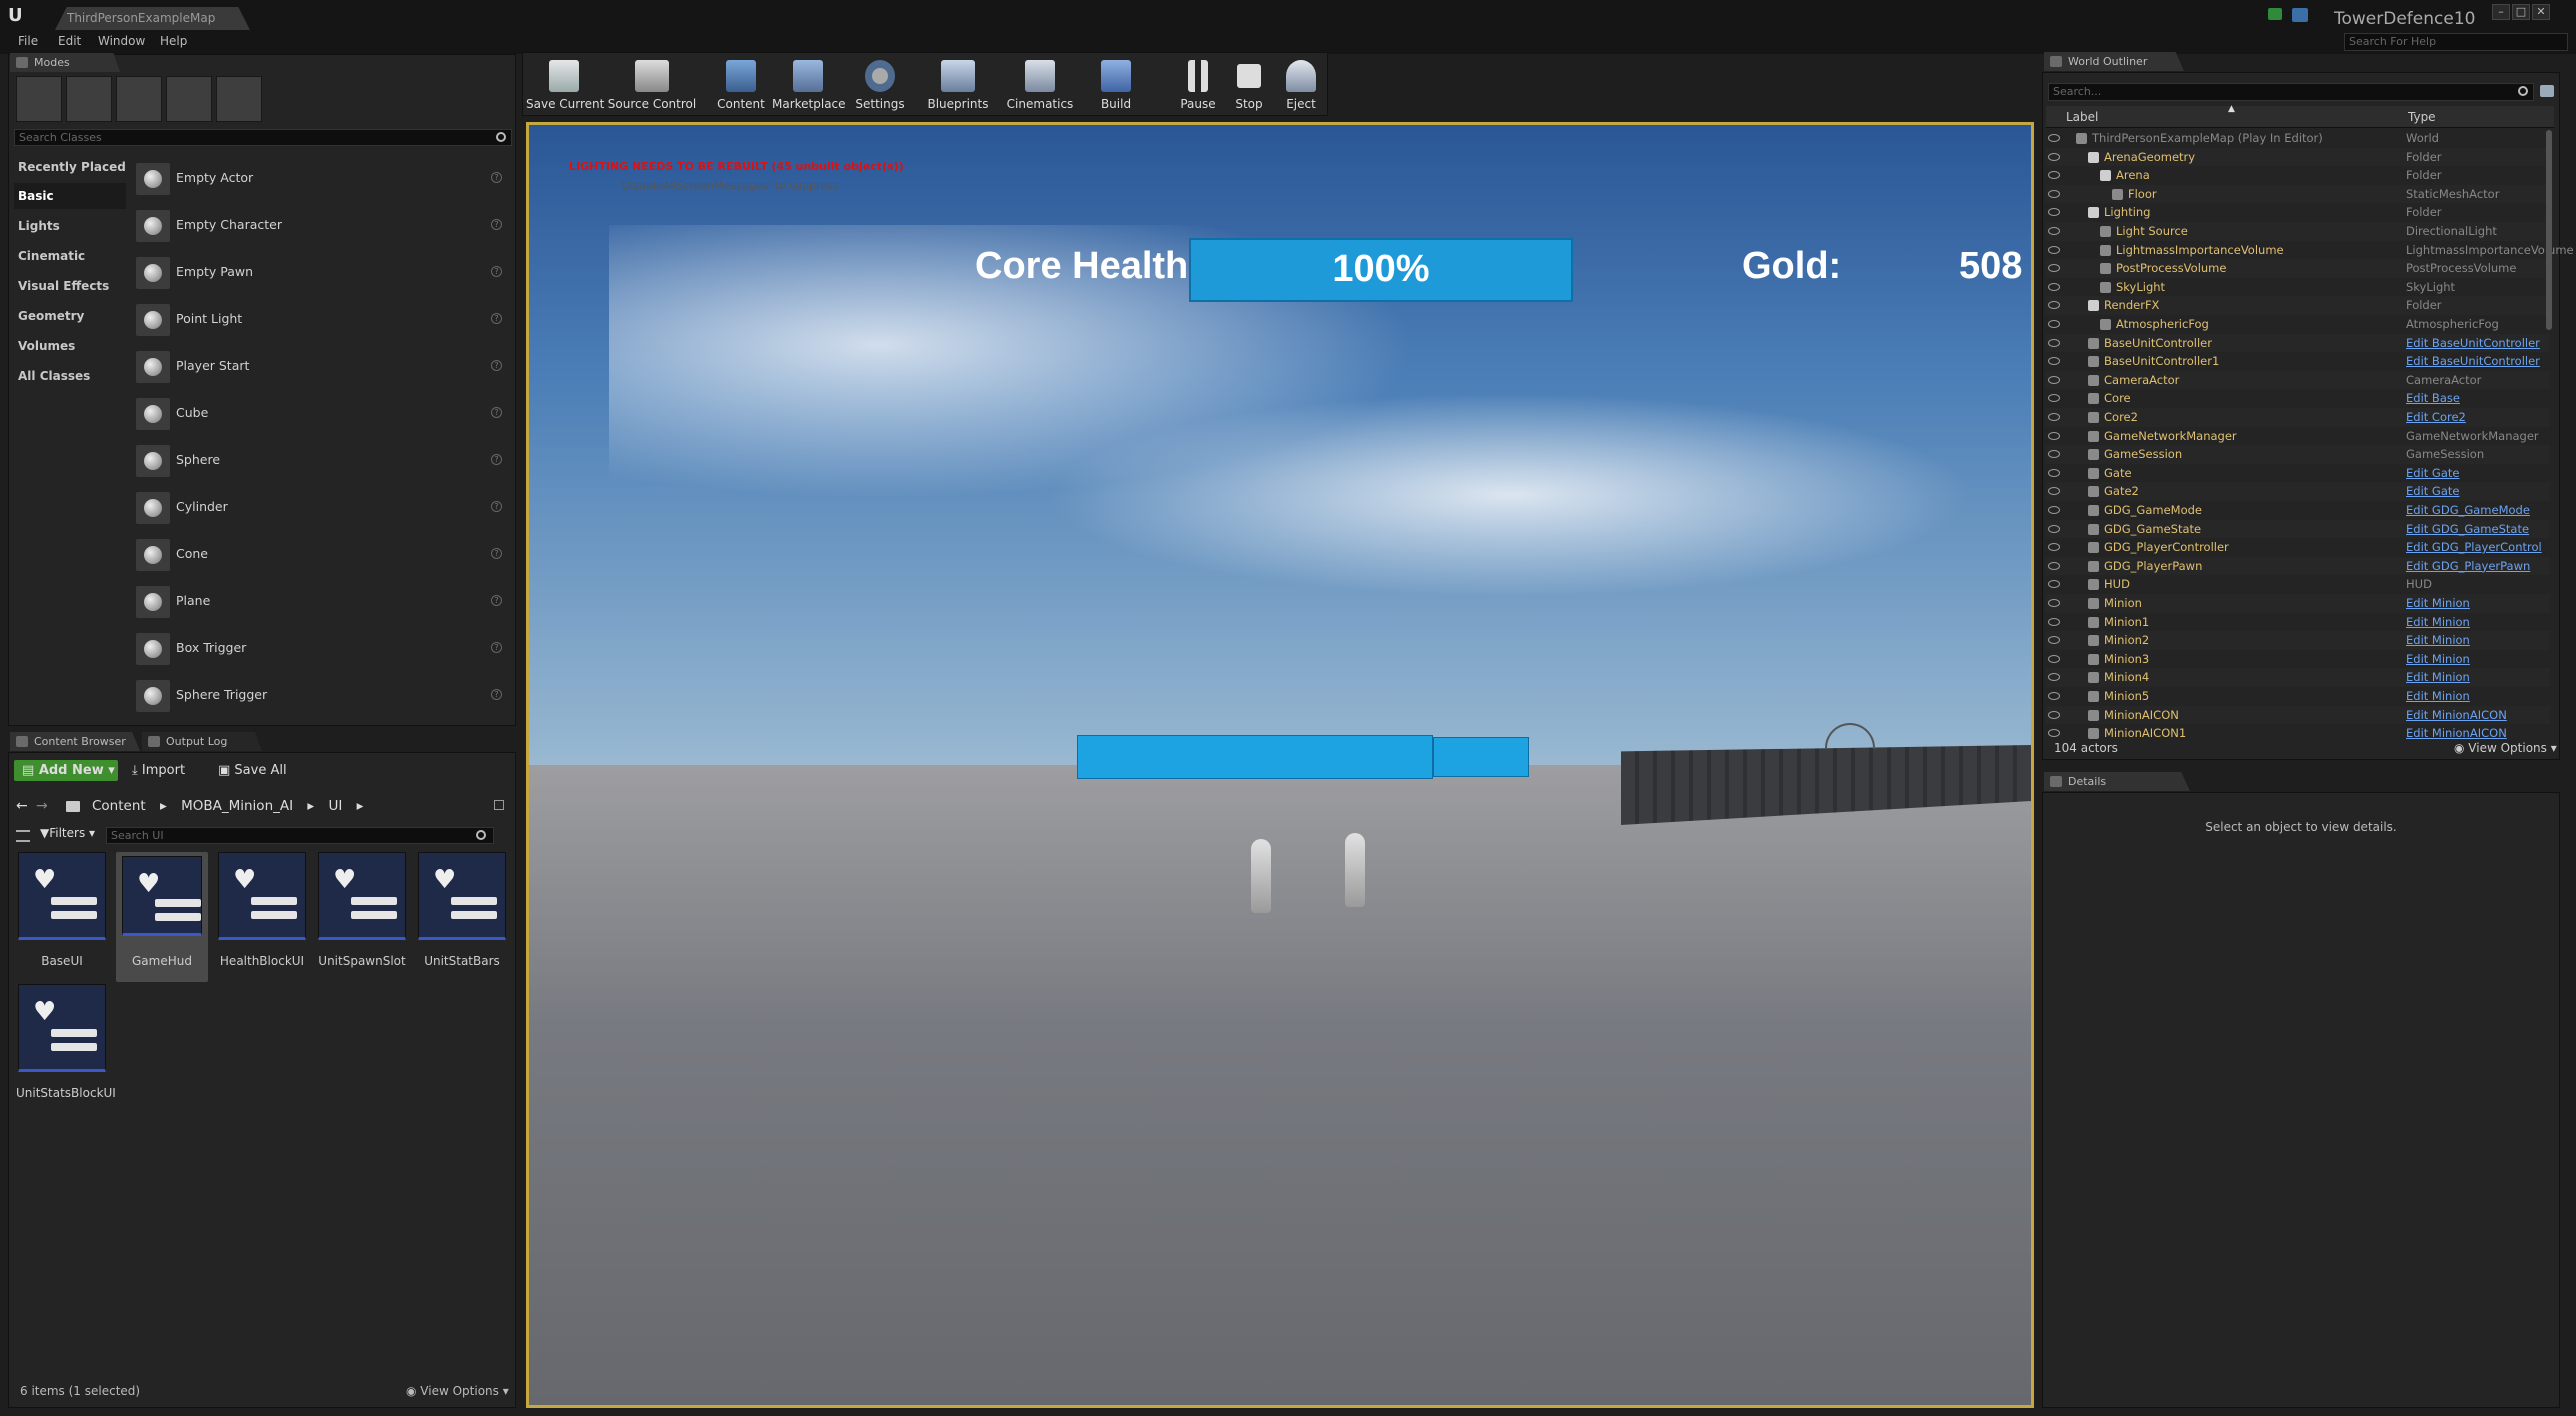  I want to click on save-current-button: Save Current, so click(565, 85).